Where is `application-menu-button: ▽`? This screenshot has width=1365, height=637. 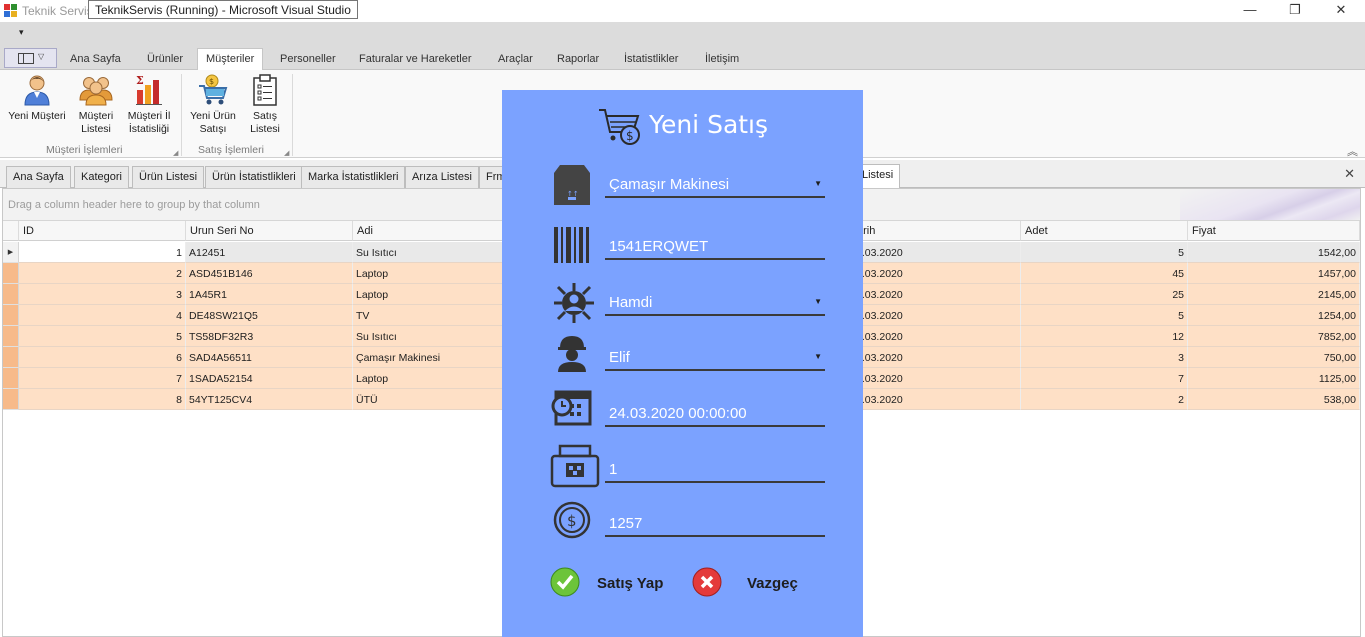 application-menu-button: ▽ is located at coordinates (30, 58).